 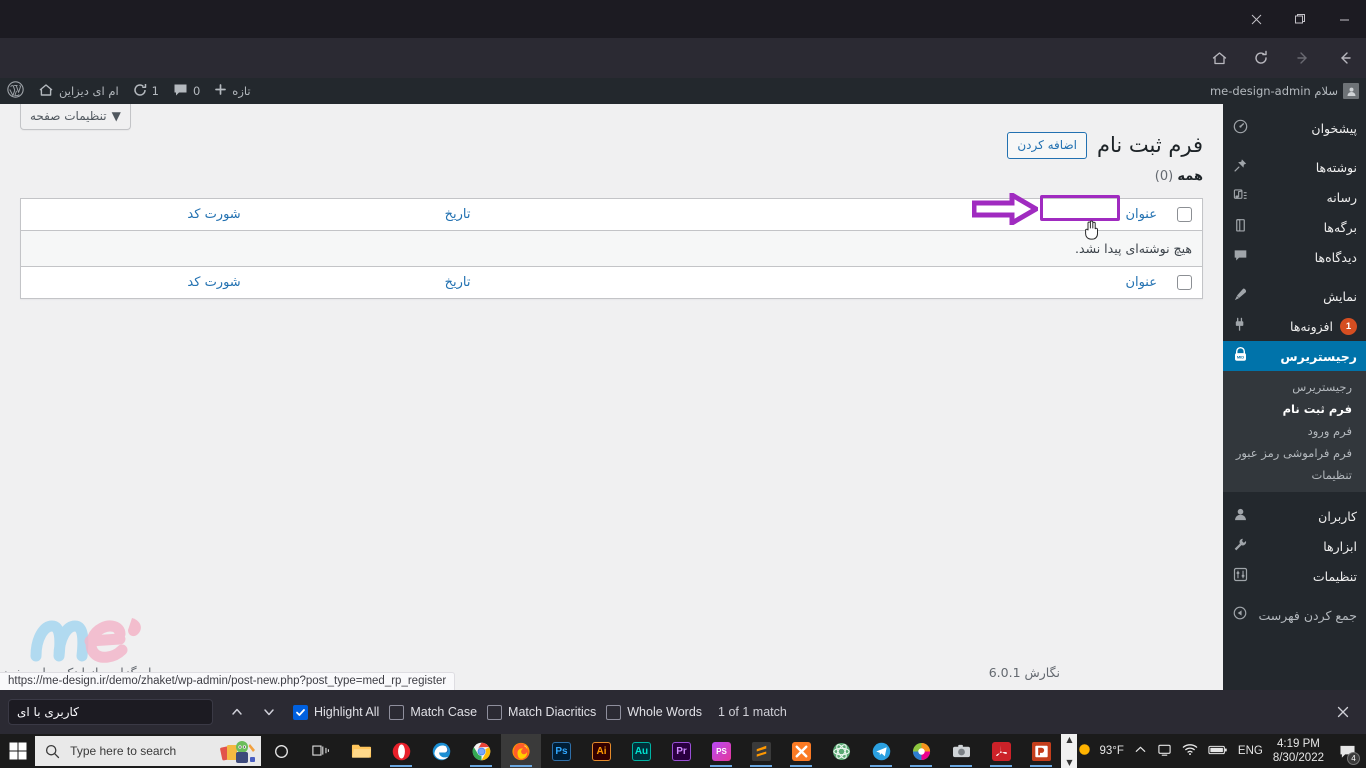 I want to click on filter-all: همه (0), so click(x=611, y=176).